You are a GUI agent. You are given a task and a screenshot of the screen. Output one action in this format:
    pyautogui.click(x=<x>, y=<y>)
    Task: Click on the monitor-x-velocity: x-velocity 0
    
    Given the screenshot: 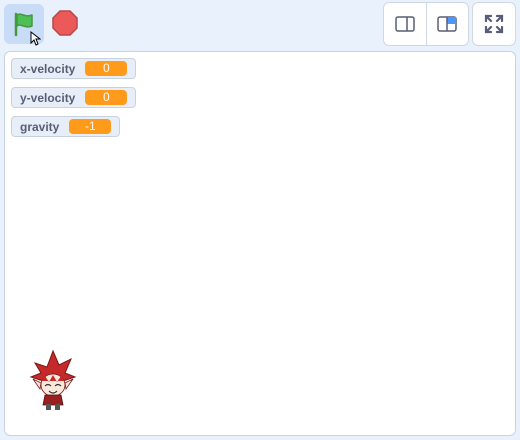 What is the action you would take?
    pyautogui.click(x=74, y=68)
    